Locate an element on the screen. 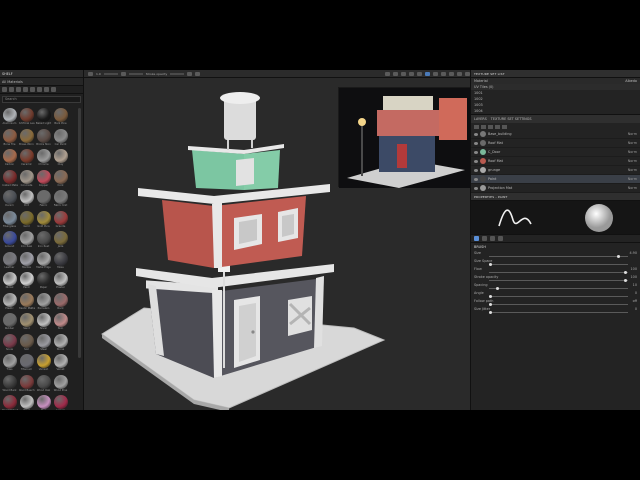  alphas-icon is located at coordinates (39, 89).